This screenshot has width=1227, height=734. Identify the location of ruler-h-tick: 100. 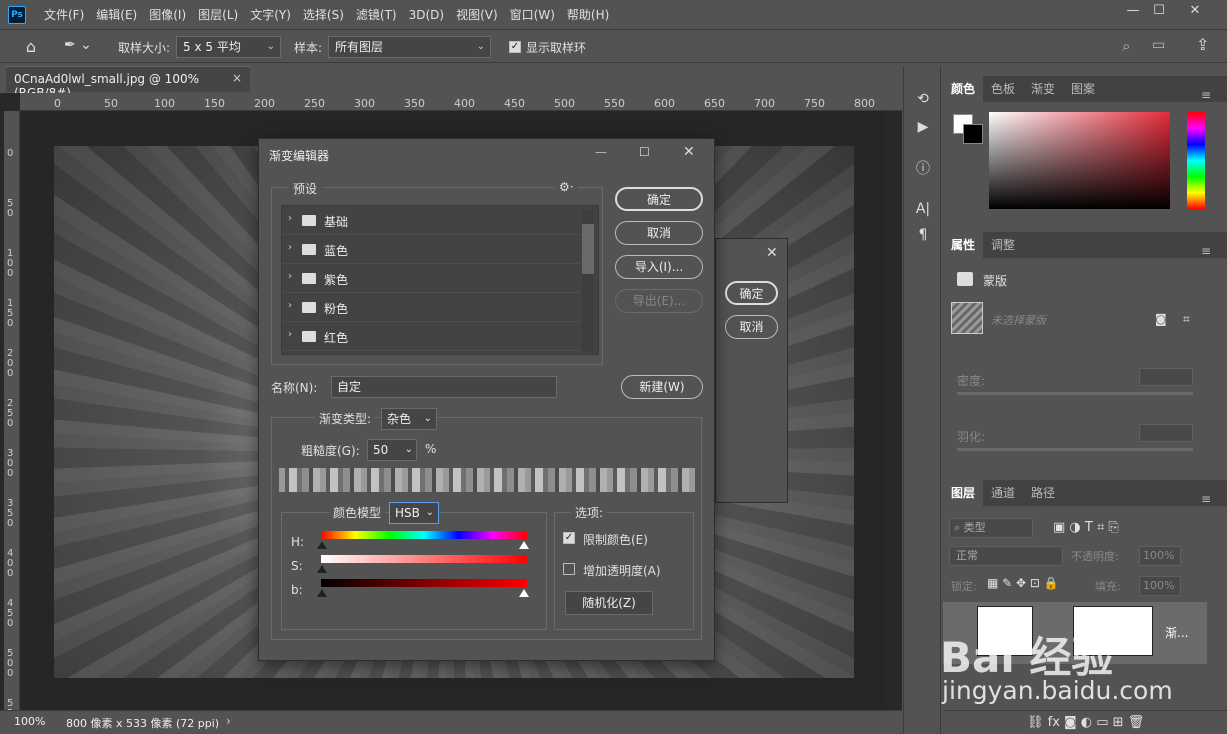
(164, 103).